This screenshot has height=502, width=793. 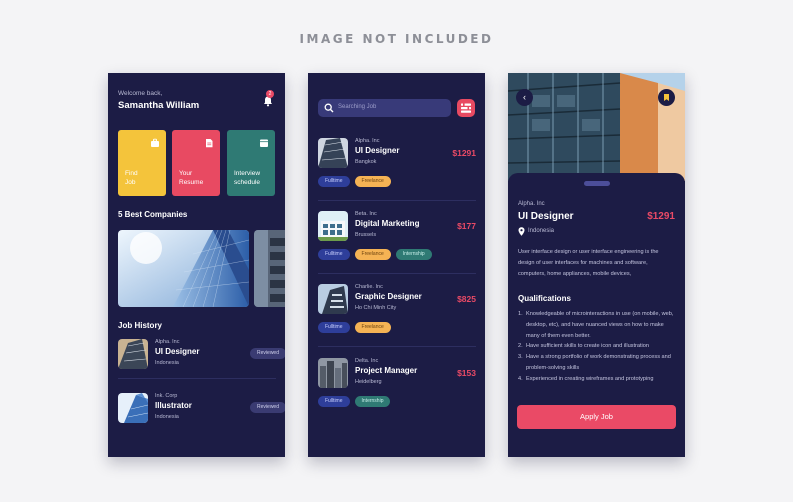 I want to click on job-salary: $1291, so click(x=464, y=153).